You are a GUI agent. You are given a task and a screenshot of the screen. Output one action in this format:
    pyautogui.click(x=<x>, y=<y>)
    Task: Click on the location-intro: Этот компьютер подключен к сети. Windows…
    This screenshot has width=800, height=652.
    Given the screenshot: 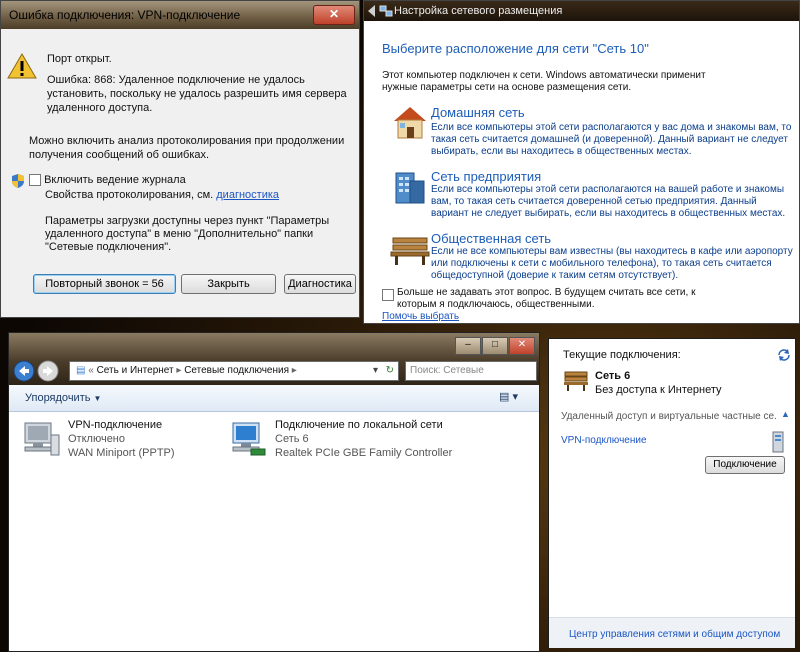 What is the action you would take?
    pyautogui.click(x=544, y=81)
    